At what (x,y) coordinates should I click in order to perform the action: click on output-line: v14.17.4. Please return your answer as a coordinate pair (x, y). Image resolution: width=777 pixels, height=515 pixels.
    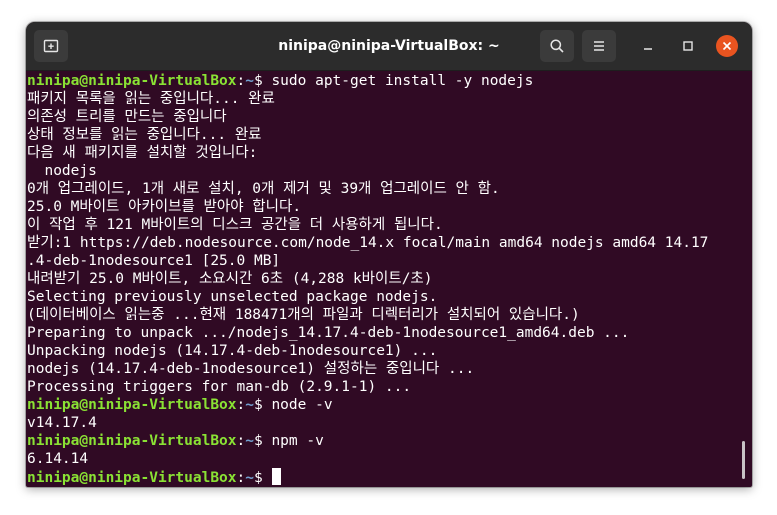
    Looking at the image, I should click on (62, 423).